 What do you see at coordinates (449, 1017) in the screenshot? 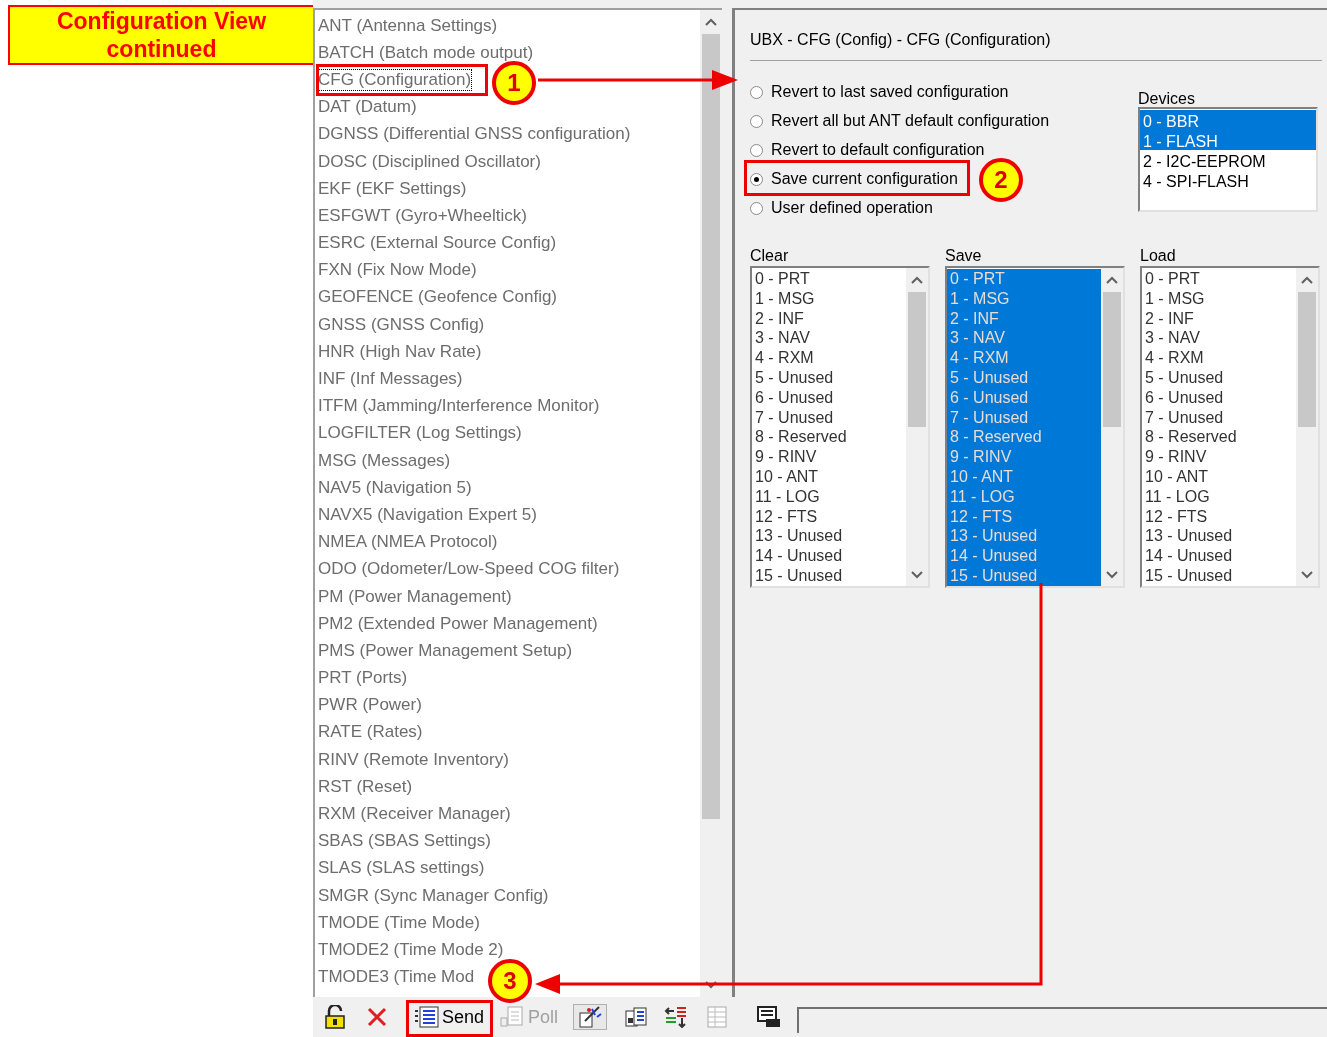
I see `send-button: Send` at bounding box center [449, 1017].